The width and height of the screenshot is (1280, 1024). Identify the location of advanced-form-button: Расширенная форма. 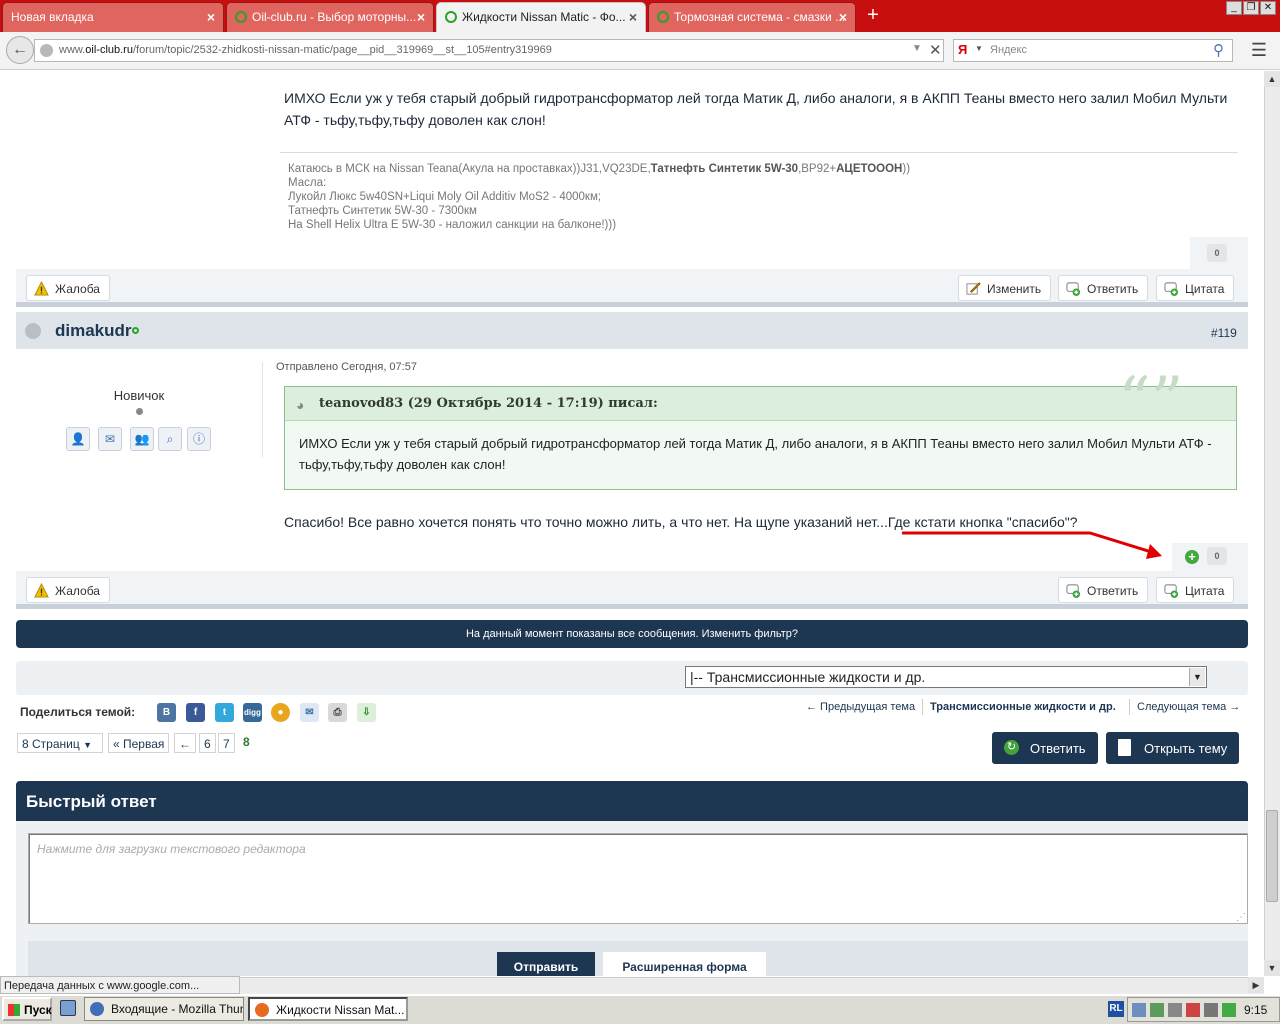
(684, 964).